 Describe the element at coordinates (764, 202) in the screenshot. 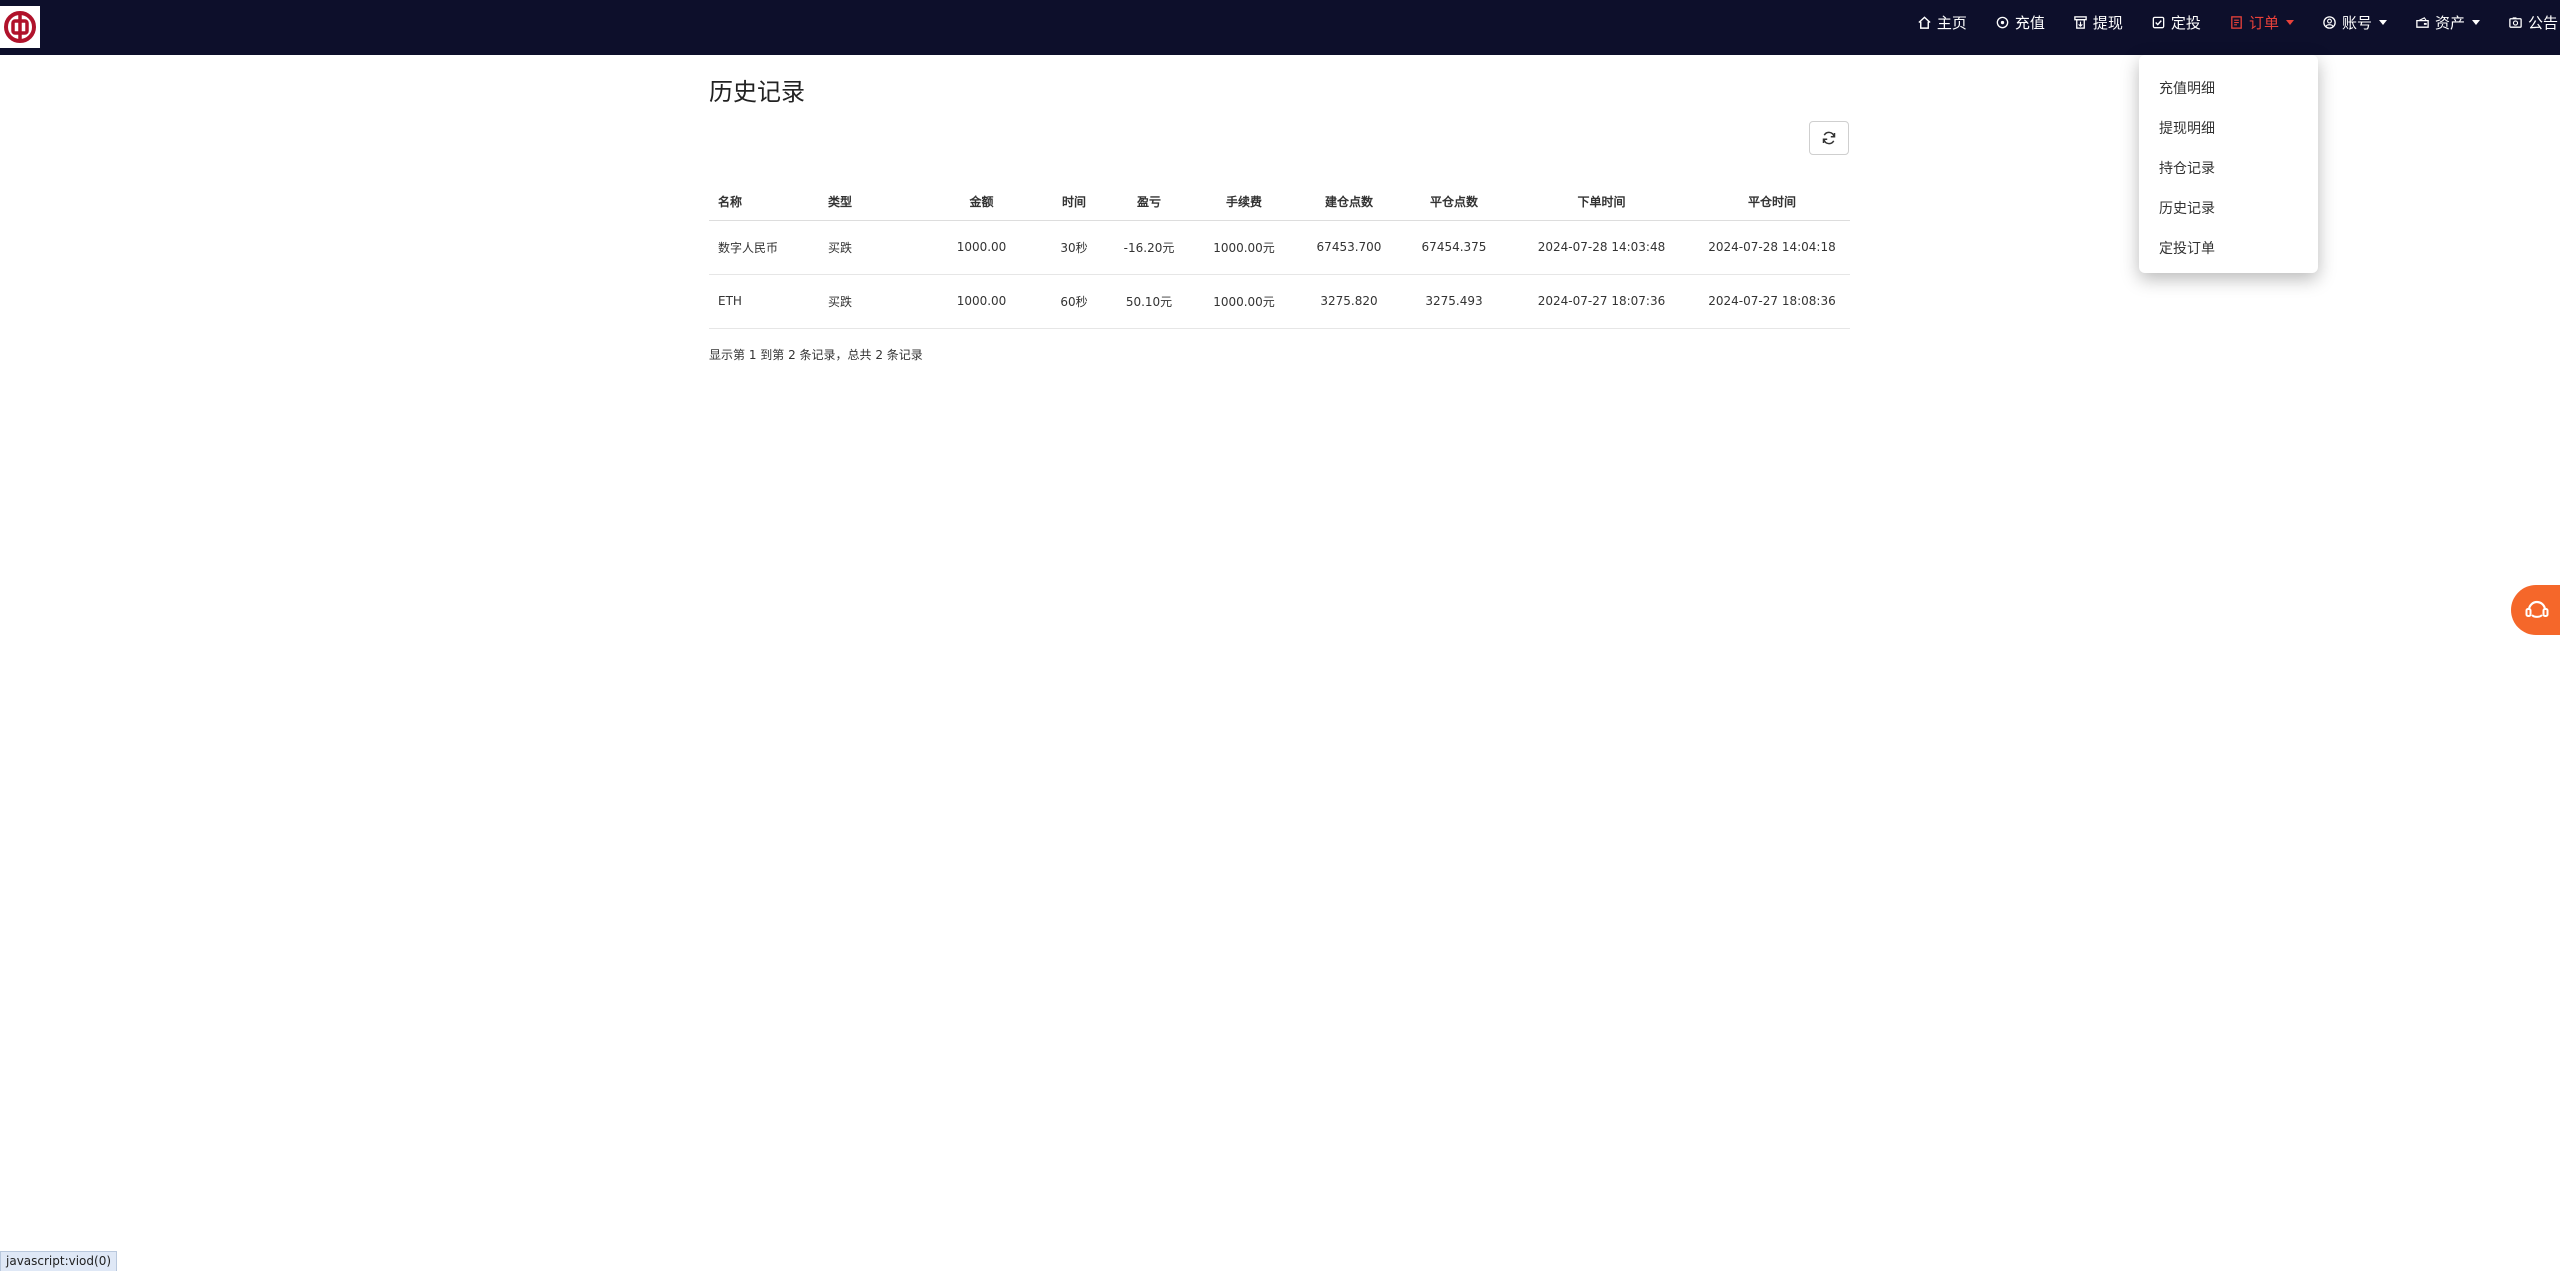

I see `column-header: 名称` at that location.